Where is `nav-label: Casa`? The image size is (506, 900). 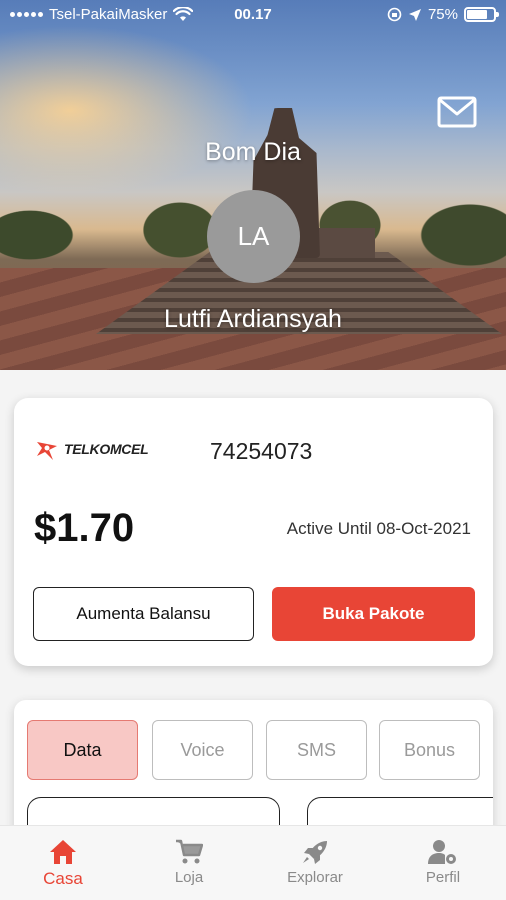
nav-label: Casa is located at coordinates (63, 878).